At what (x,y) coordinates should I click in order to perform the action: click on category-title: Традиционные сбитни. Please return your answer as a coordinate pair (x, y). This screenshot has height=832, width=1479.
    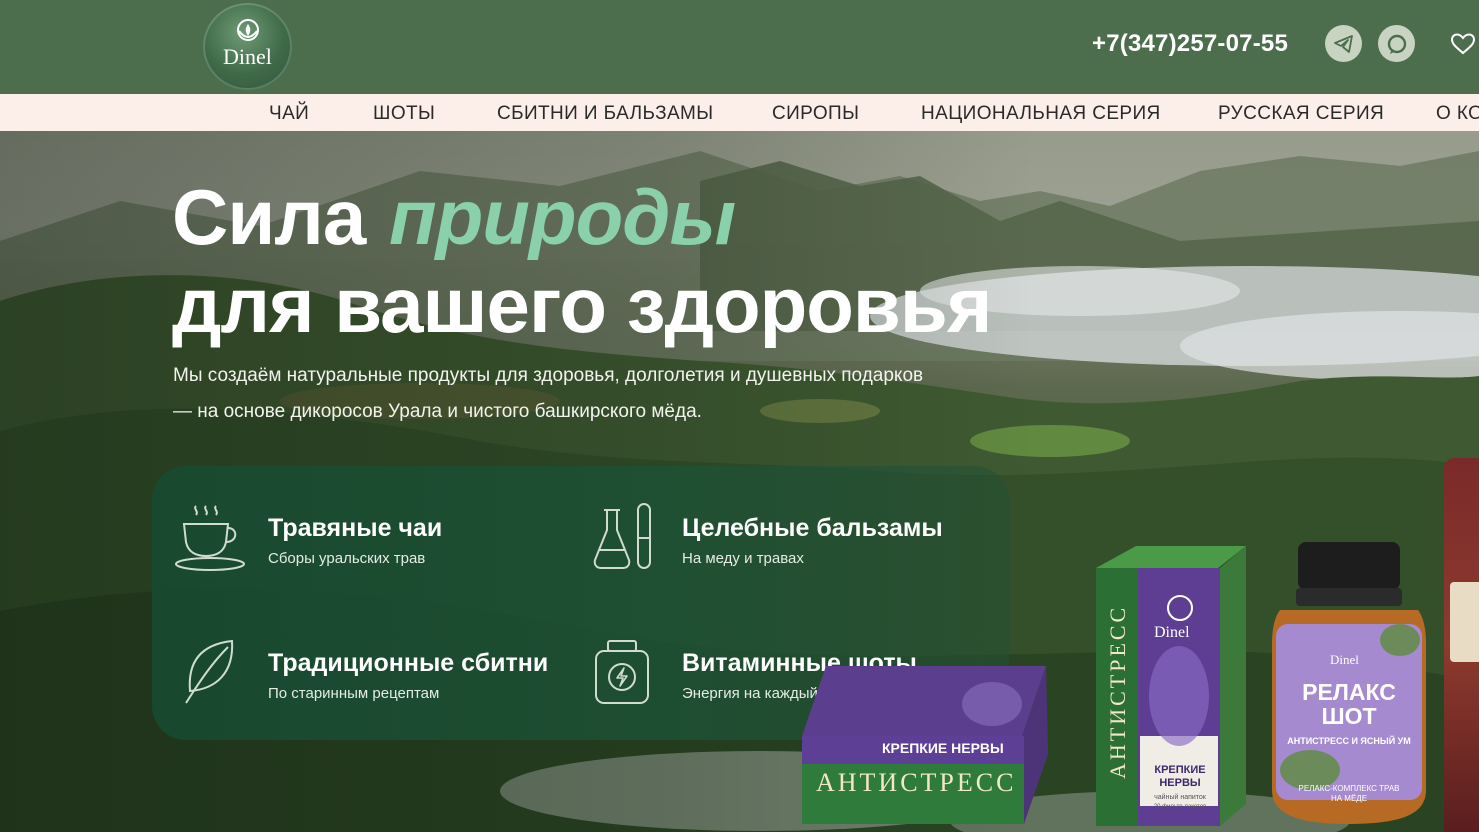
    Looking at the image, I should click on (408, 663).